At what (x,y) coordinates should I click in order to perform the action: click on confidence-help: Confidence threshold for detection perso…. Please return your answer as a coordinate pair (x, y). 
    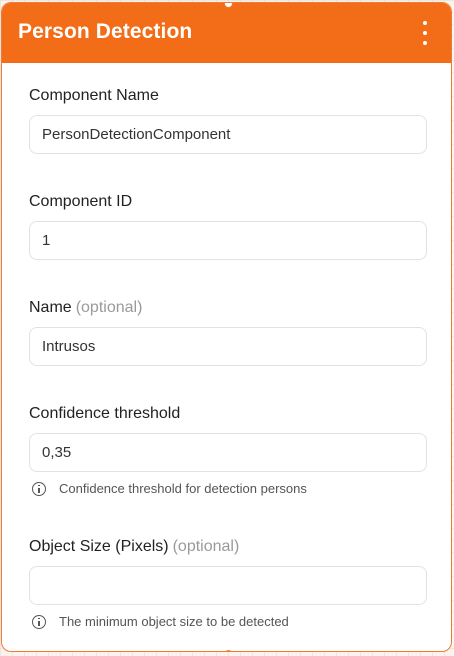
    Looking at the image, I should click on (169, 488).